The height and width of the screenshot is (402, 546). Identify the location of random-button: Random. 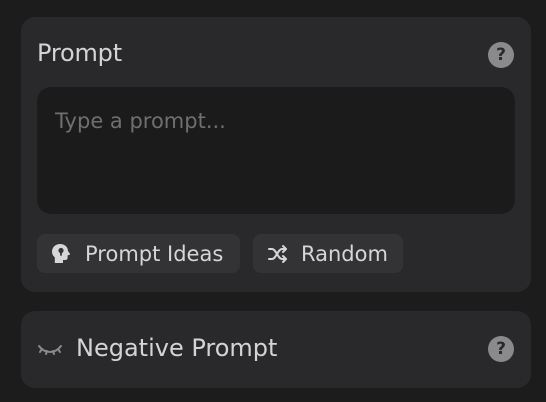
(328, 253).